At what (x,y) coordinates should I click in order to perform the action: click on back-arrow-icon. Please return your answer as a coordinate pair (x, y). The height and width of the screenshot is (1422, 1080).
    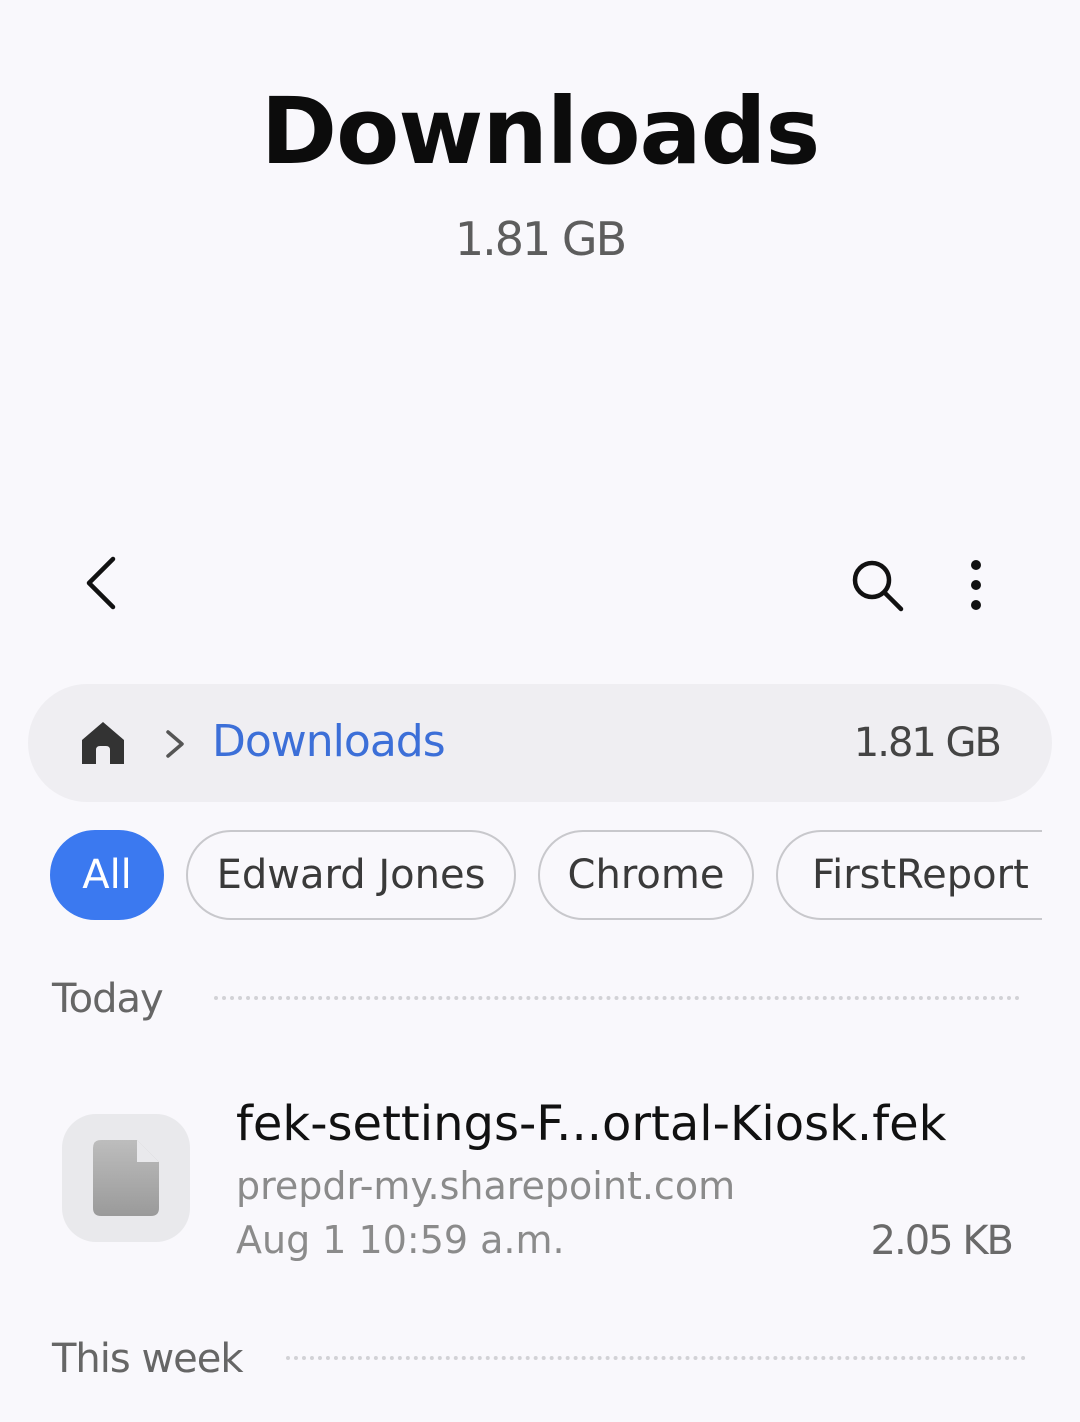
    Looking at the image, I should click on (101, 583).